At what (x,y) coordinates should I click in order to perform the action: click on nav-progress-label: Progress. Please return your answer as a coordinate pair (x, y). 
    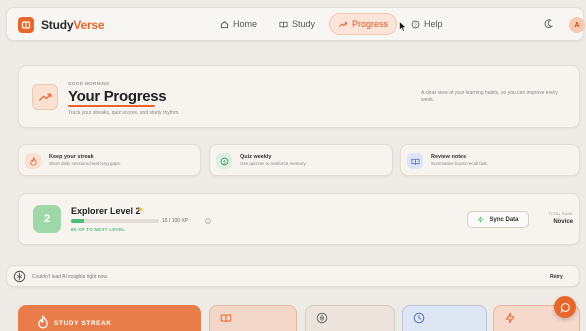
    Looking at the image, I should click on (370, 24).